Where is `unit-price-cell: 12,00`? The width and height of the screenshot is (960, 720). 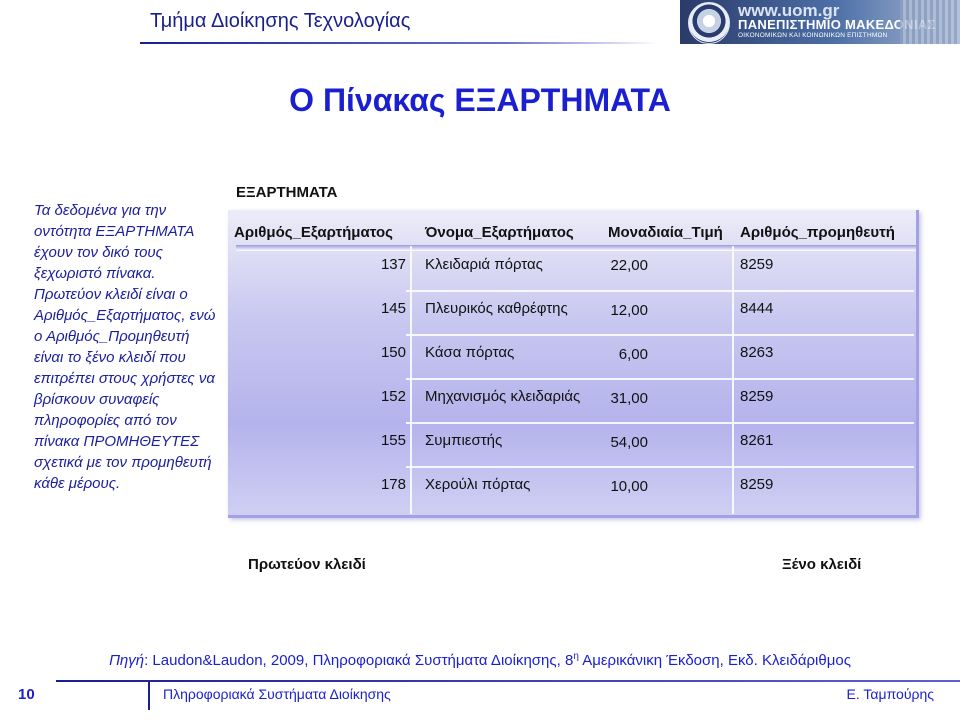 unit-price-cell: 12,00 is located at coordinates (629, 310).